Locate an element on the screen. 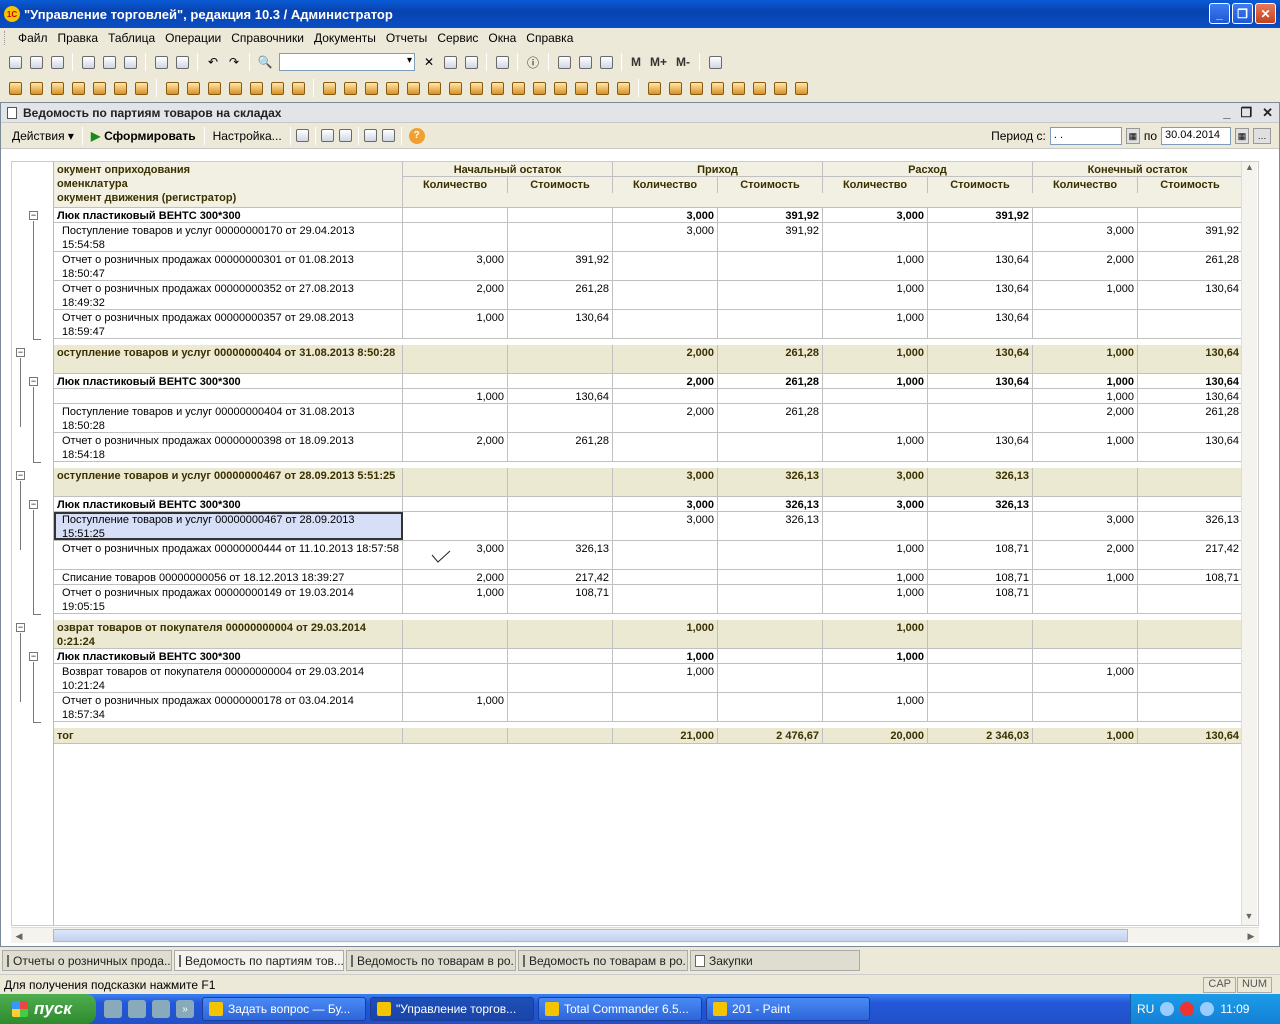  collapse-item-toggle: − is located at coordinates (33, 504).